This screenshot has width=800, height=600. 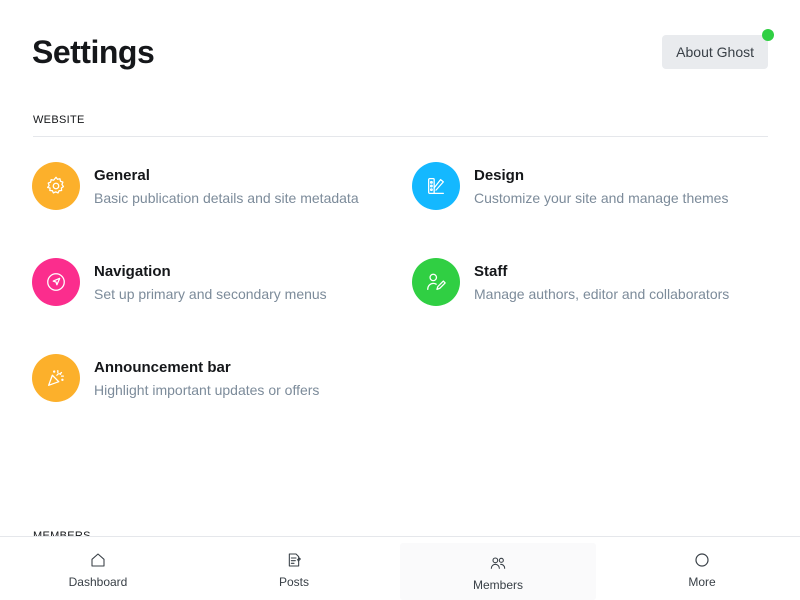 What do you see at coordinates (497, 584) in the screenshot?
I see `nav-label: Members` at bounding box center [497, 584].